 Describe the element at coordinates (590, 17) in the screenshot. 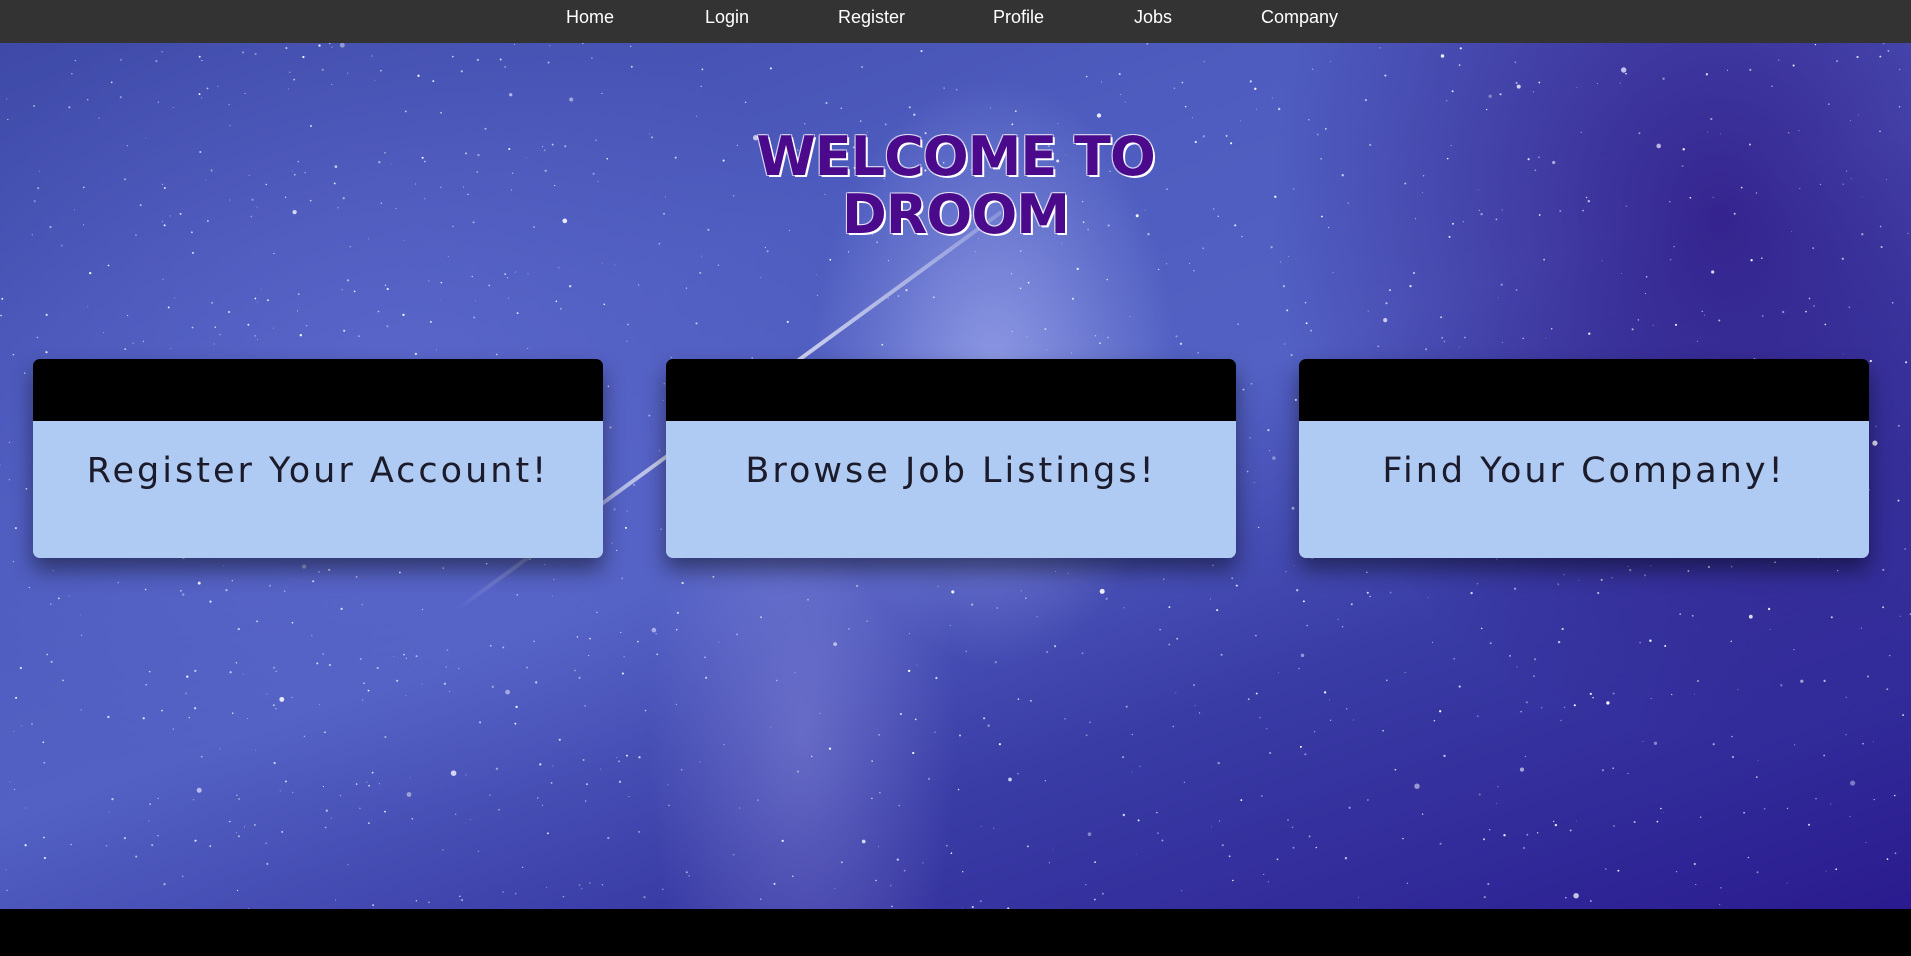

I see `nav-home-link: Home` at that location.